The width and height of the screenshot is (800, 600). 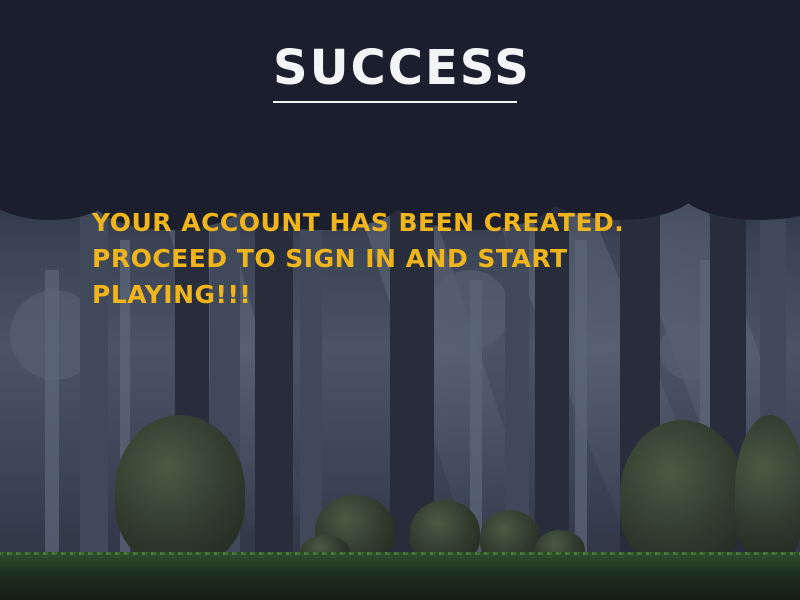 What do you see at coordinates (400, 577) in the screenshot?
I see `ground` at bounding box center [400, 577].